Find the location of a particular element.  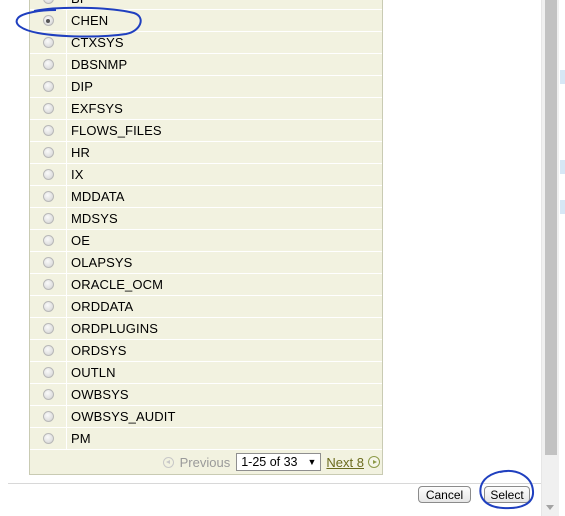

schema-name: BI is located at coordinates (224, 4).